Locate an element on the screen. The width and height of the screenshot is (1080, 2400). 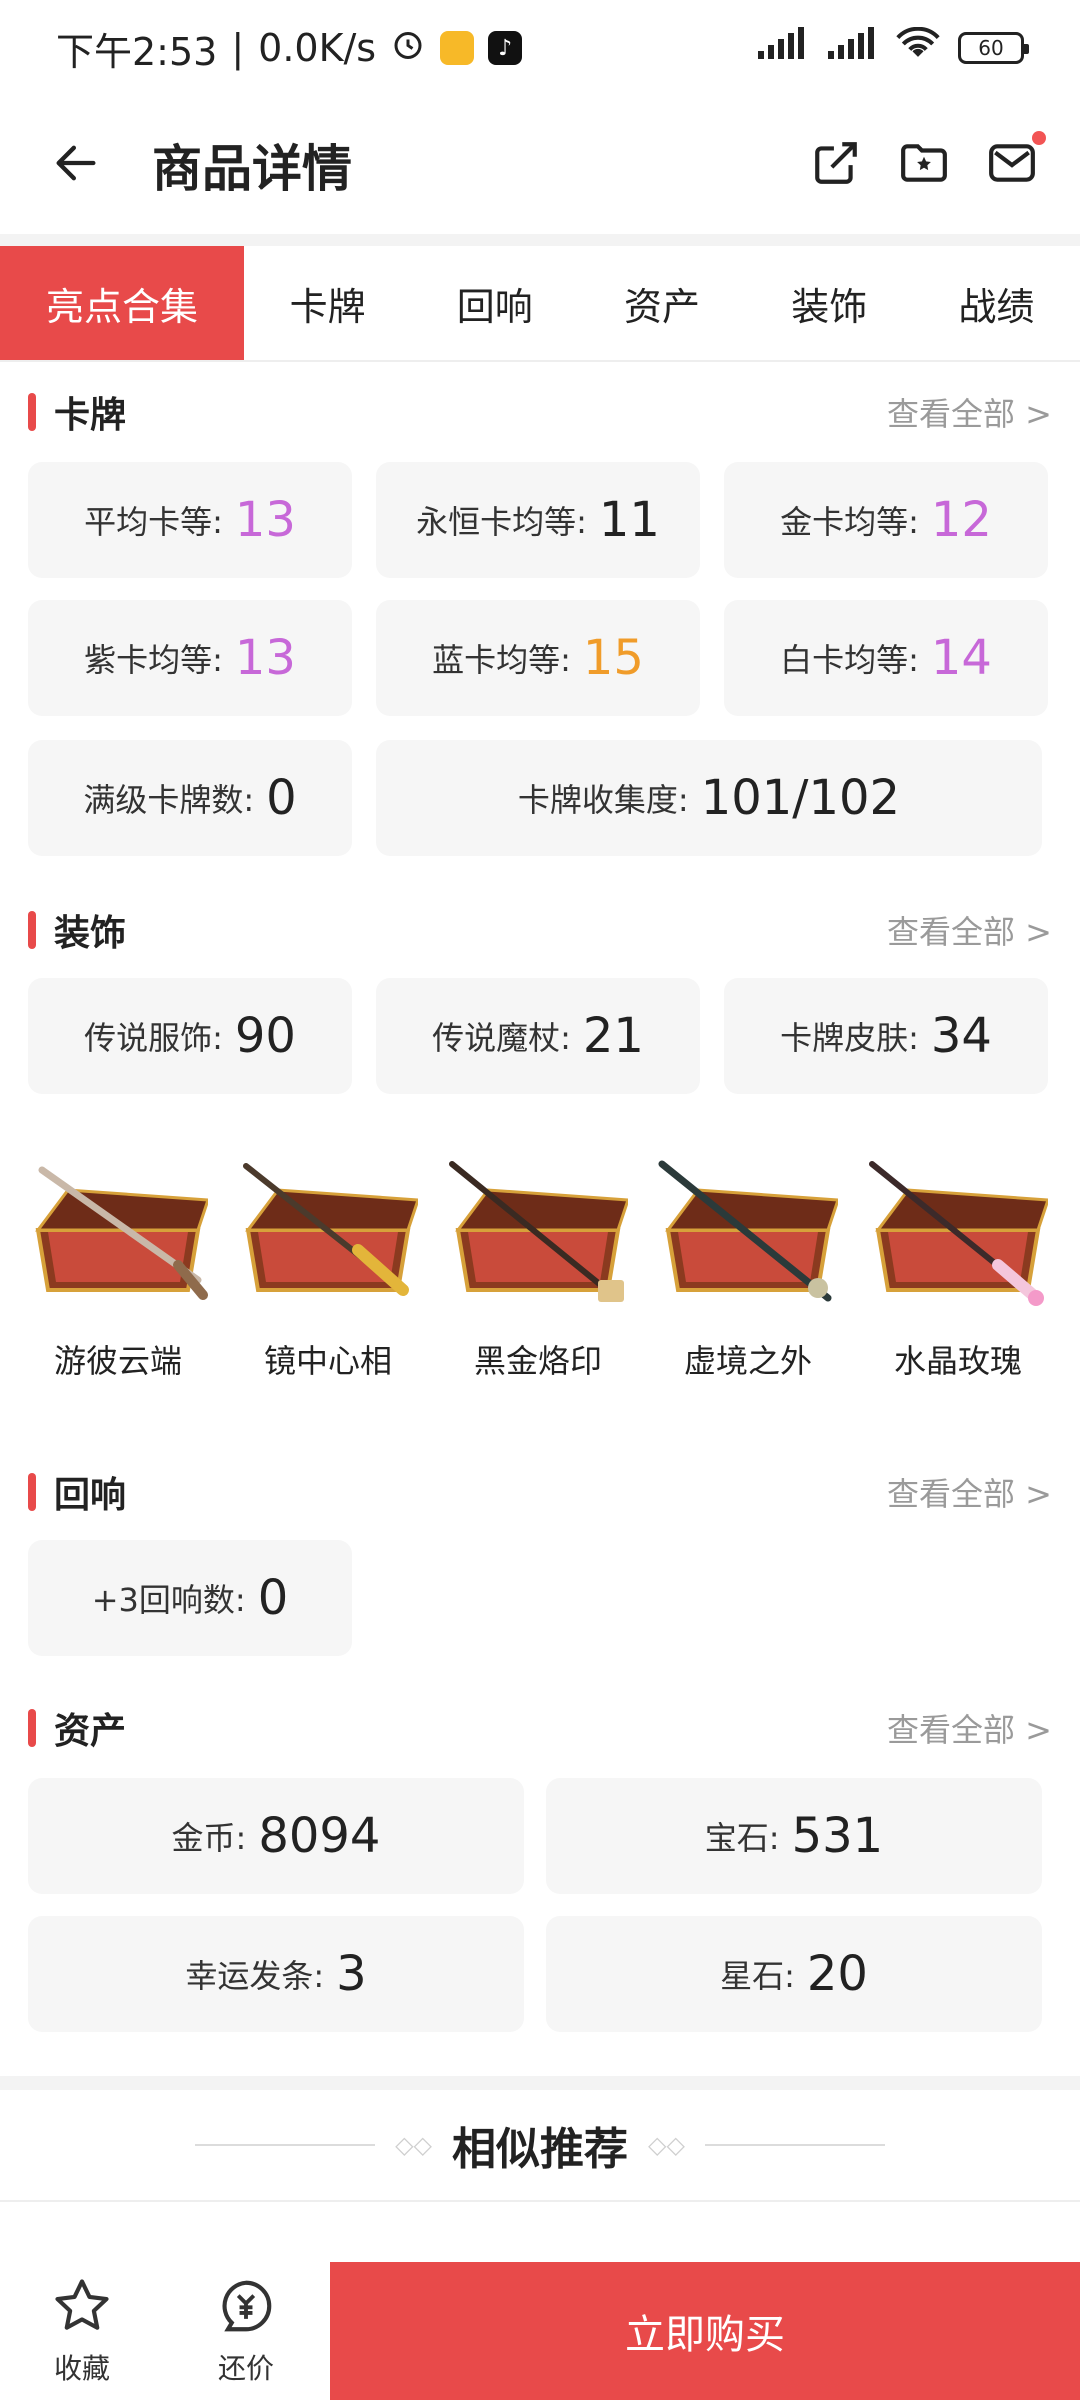
star-icon is located at coordinates (82, 2308).